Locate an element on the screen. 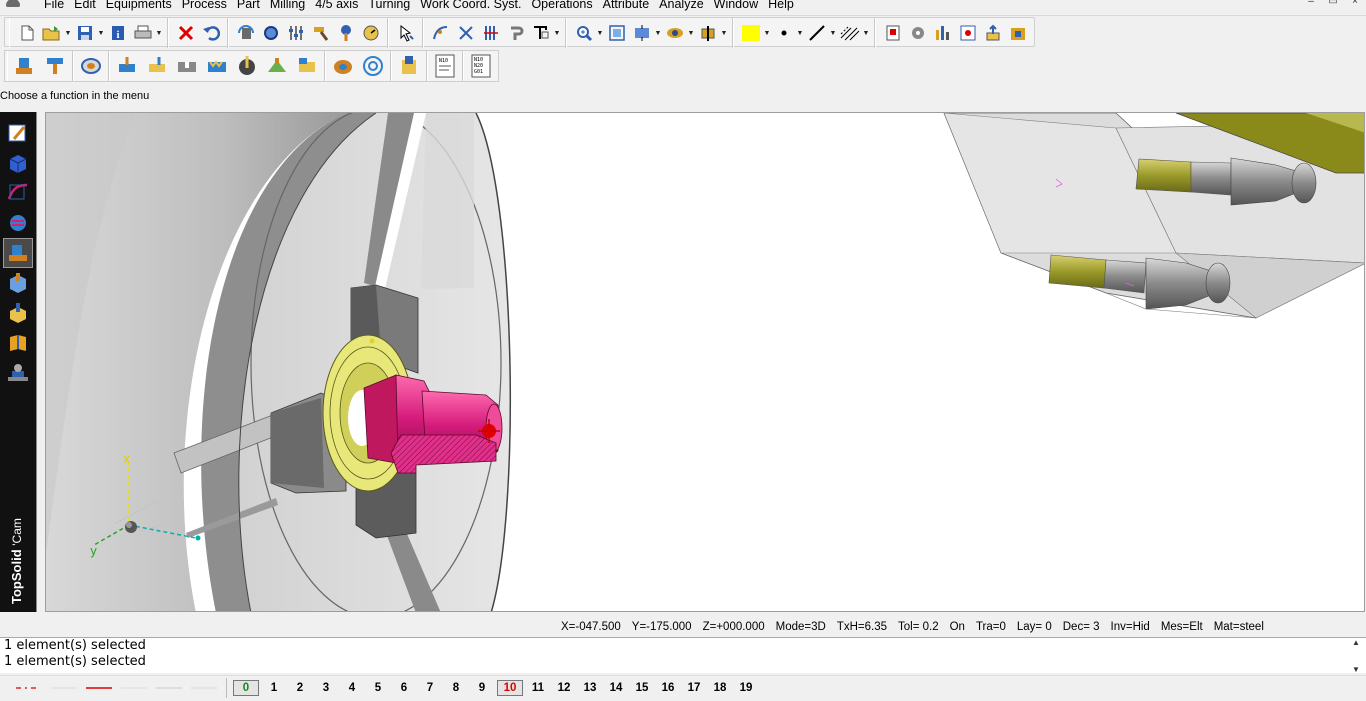 The width and height of the screenshot is (1366, 701). lathe-icon is located at coordinates (18, 253).